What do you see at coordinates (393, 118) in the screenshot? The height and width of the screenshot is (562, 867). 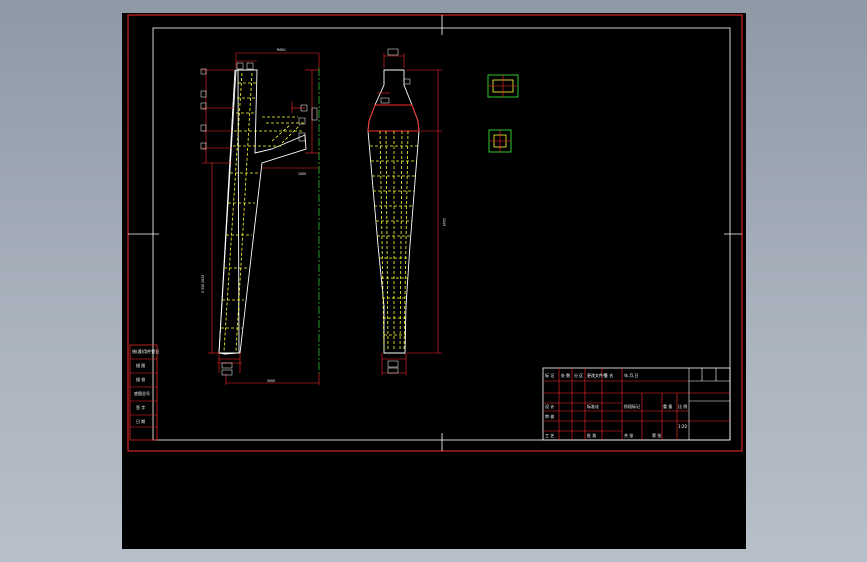 I see `front-view-upper` at bounding box center [393, 118].